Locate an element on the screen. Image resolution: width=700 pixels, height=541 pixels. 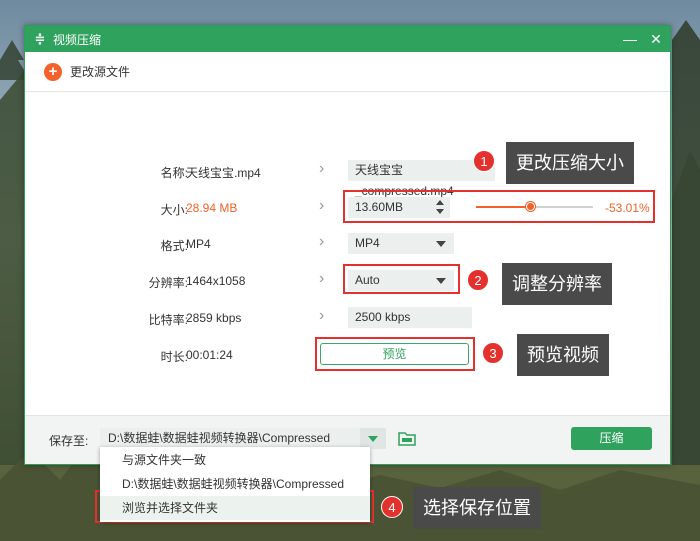
bitrate-label: 比特率: is located at coordinates (168, 320).